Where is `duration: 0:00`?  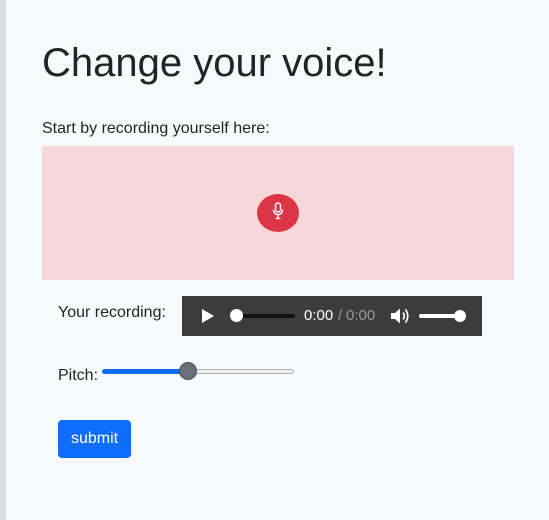
duration: 0:00 is located at coordinates (361, 315).